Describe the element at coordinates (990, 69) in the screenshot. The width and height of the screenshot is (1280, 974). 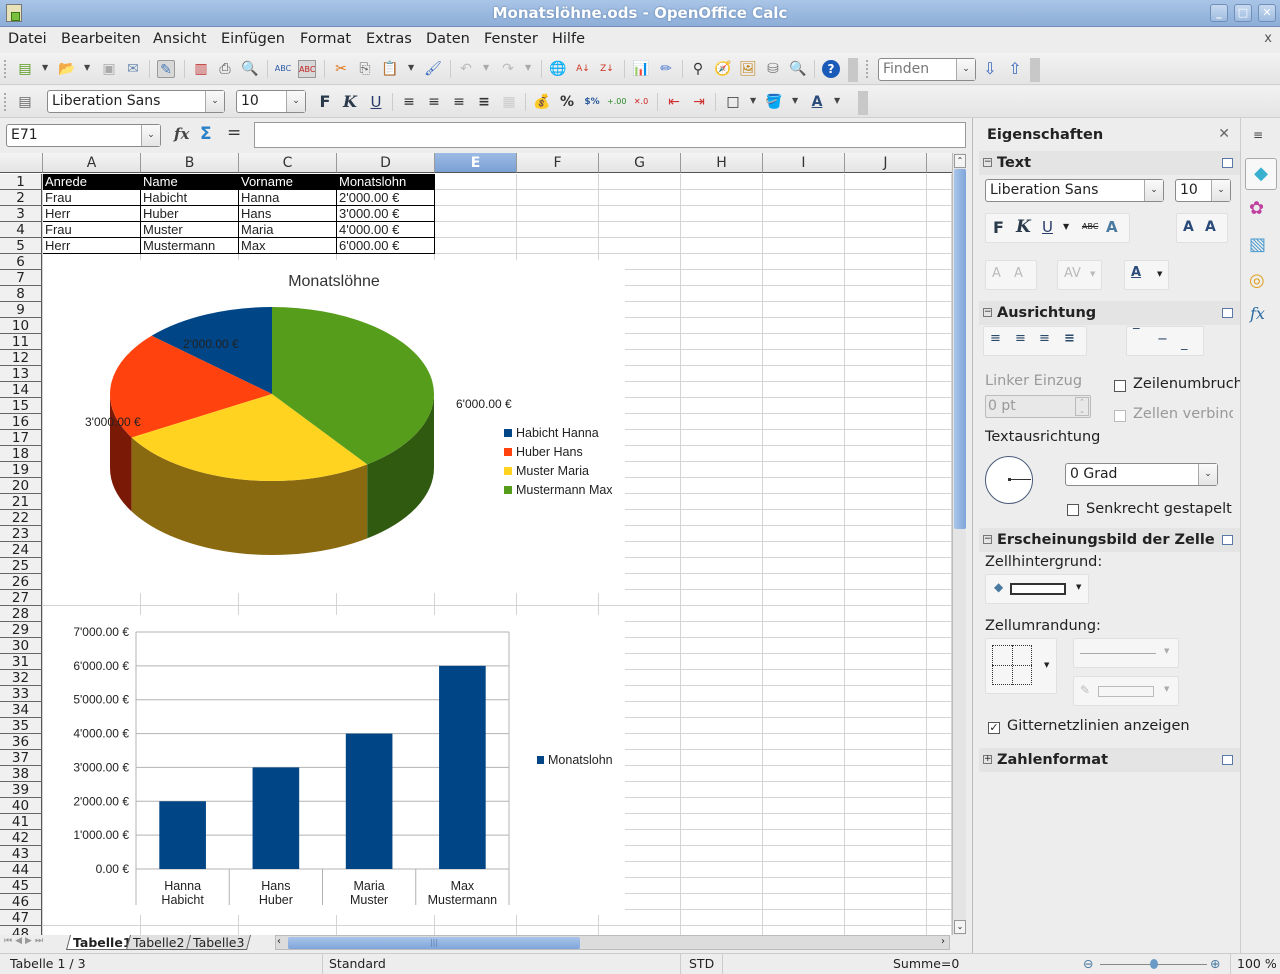
I see `find-down-icon: ⇩` at that location.